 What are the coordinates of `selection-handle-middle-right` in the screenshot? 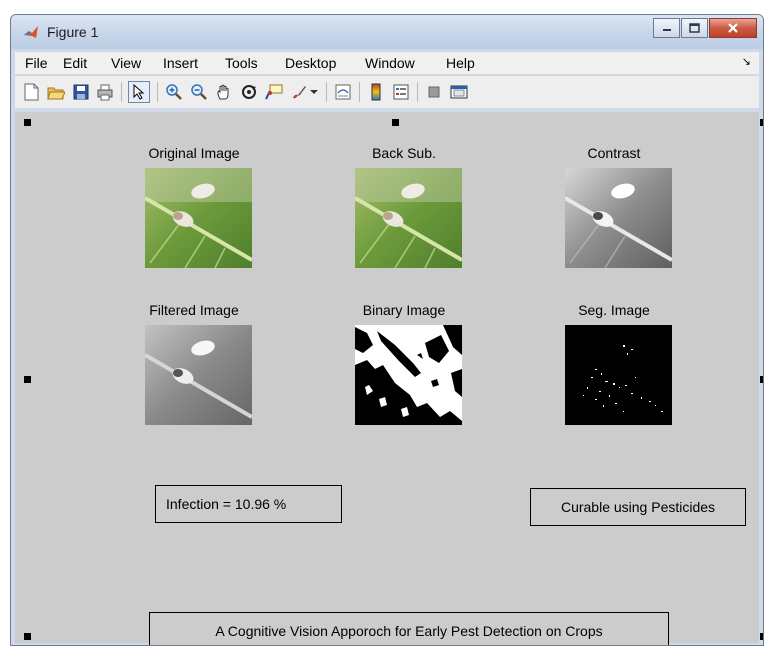 It's located at (761, 379).